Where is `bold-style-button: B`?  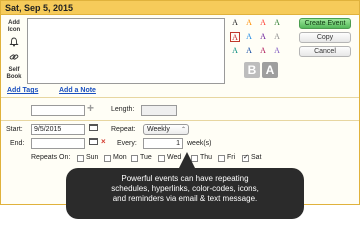
bold-style-button: B is located at coordinates (252, 70).